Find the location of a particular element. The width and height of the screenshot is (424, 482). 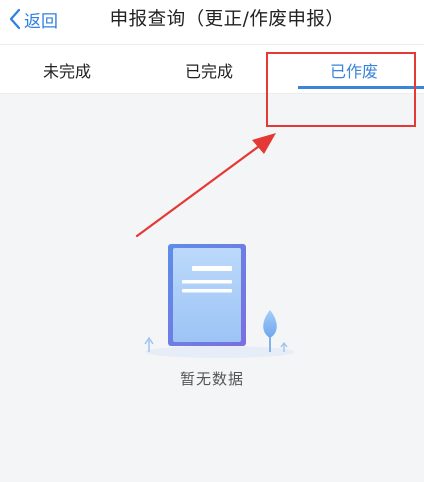

tab-finished: 已完成 is located at coordinates (209, 69).